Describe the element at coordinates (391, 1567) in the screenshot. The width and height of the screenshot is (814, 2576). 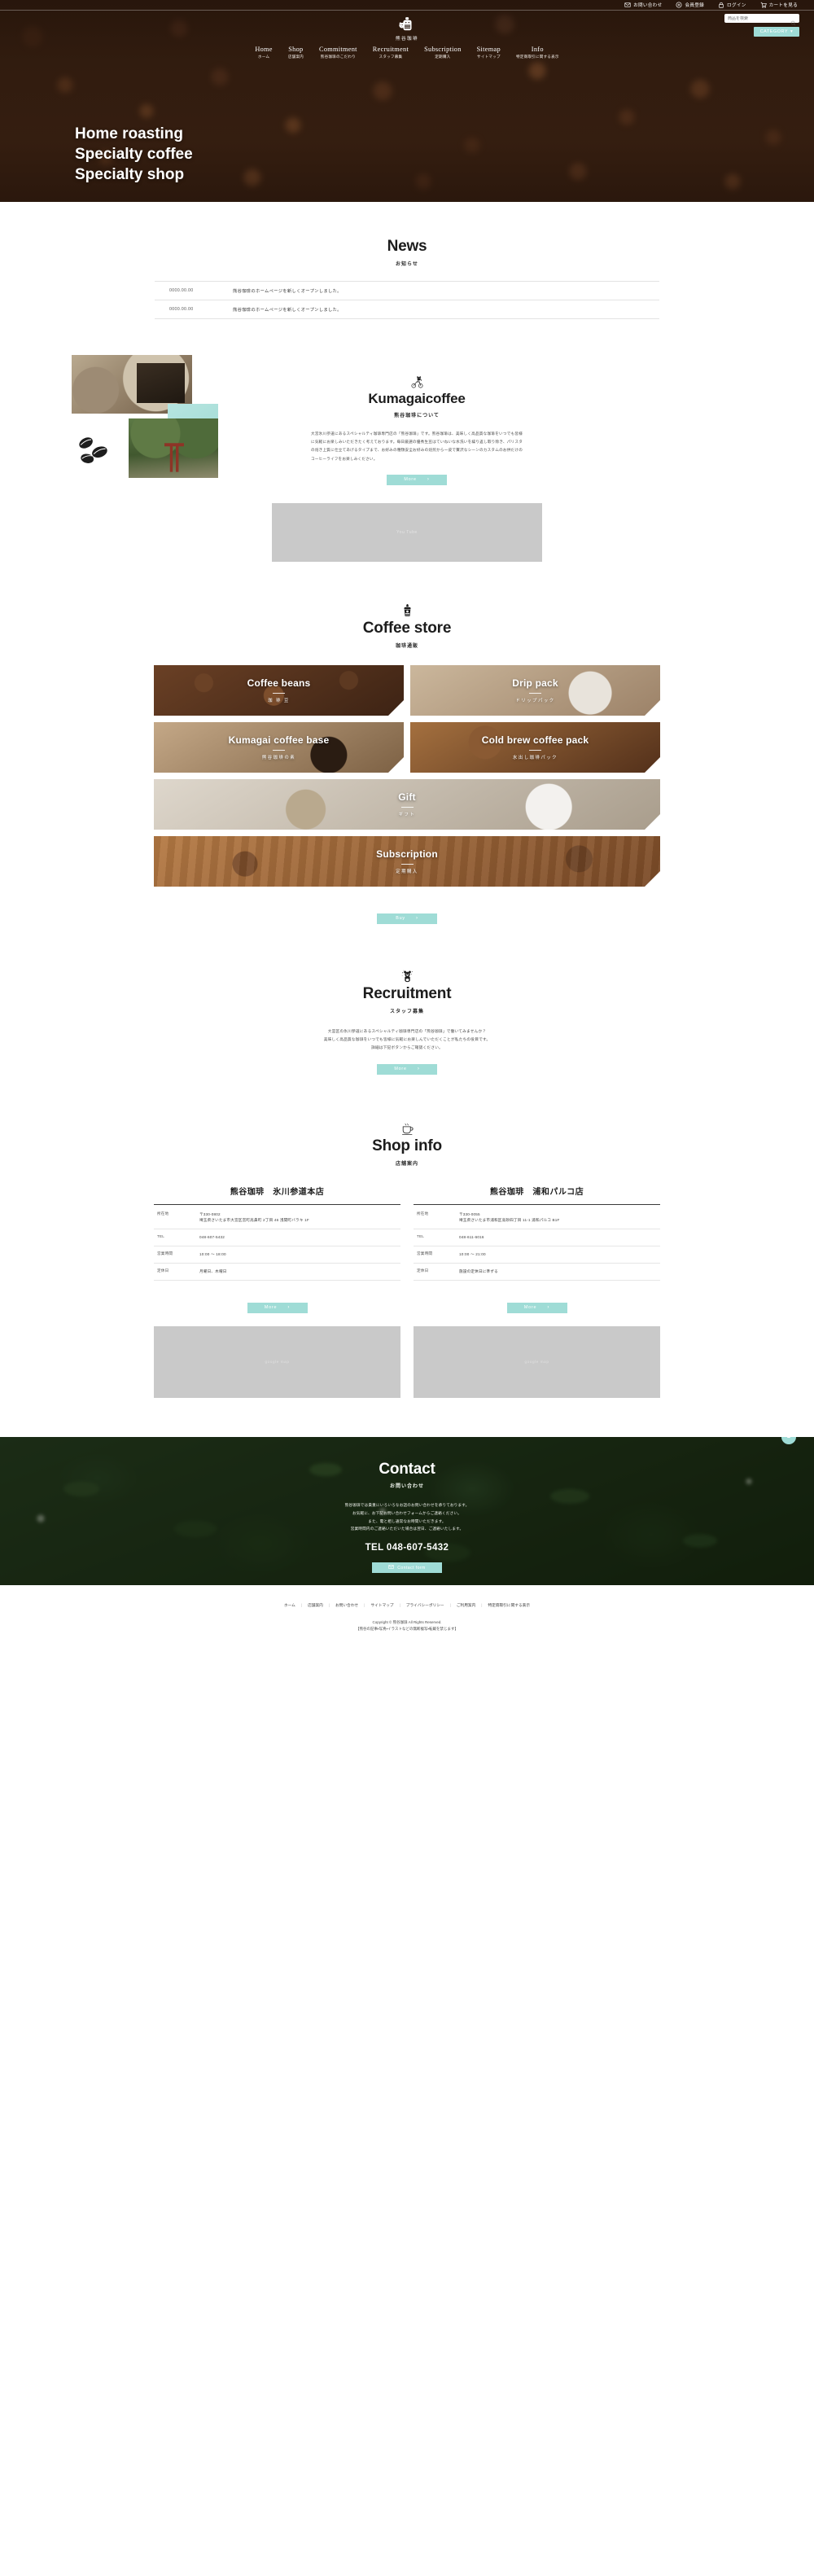
I see `mail-icon` at that location.